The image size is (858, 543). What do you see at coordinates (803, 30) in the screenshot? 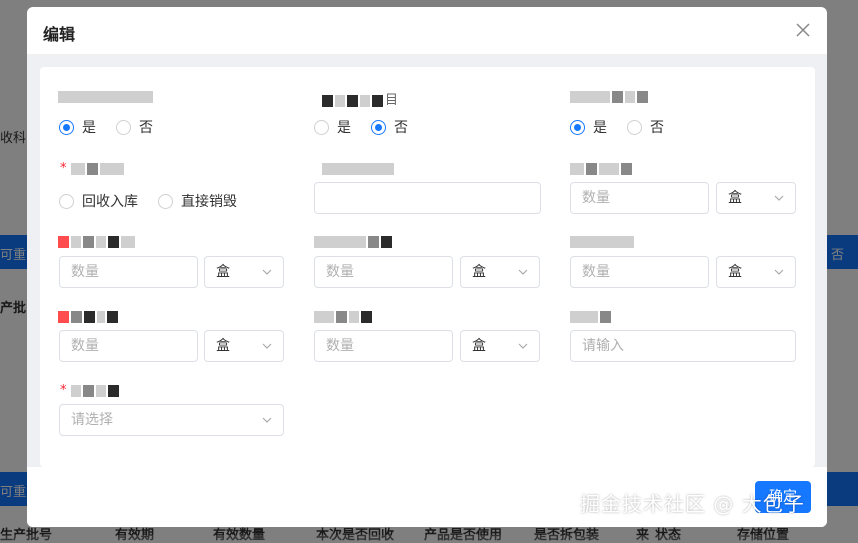
I see `close-icon` at bounding box center [803, 30].